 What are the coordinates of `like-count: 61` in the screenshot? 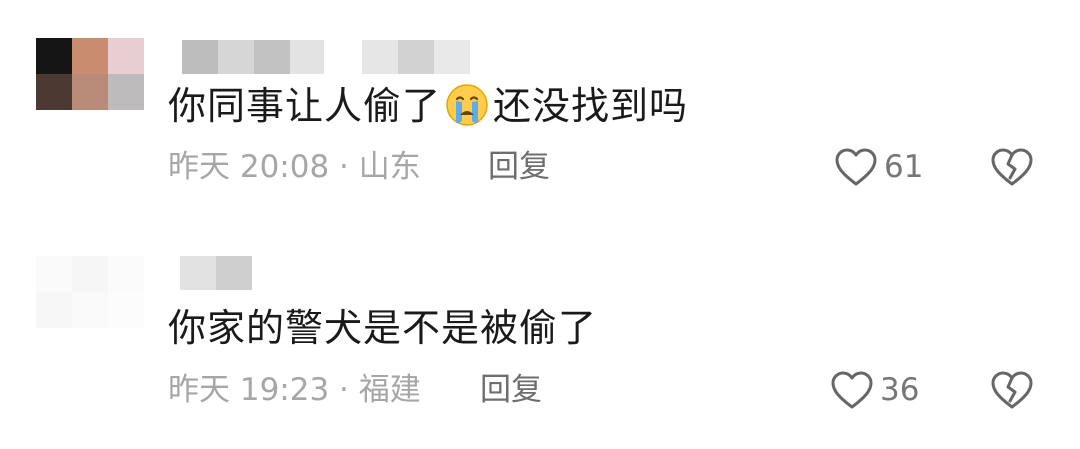 It's located at (904, 167).